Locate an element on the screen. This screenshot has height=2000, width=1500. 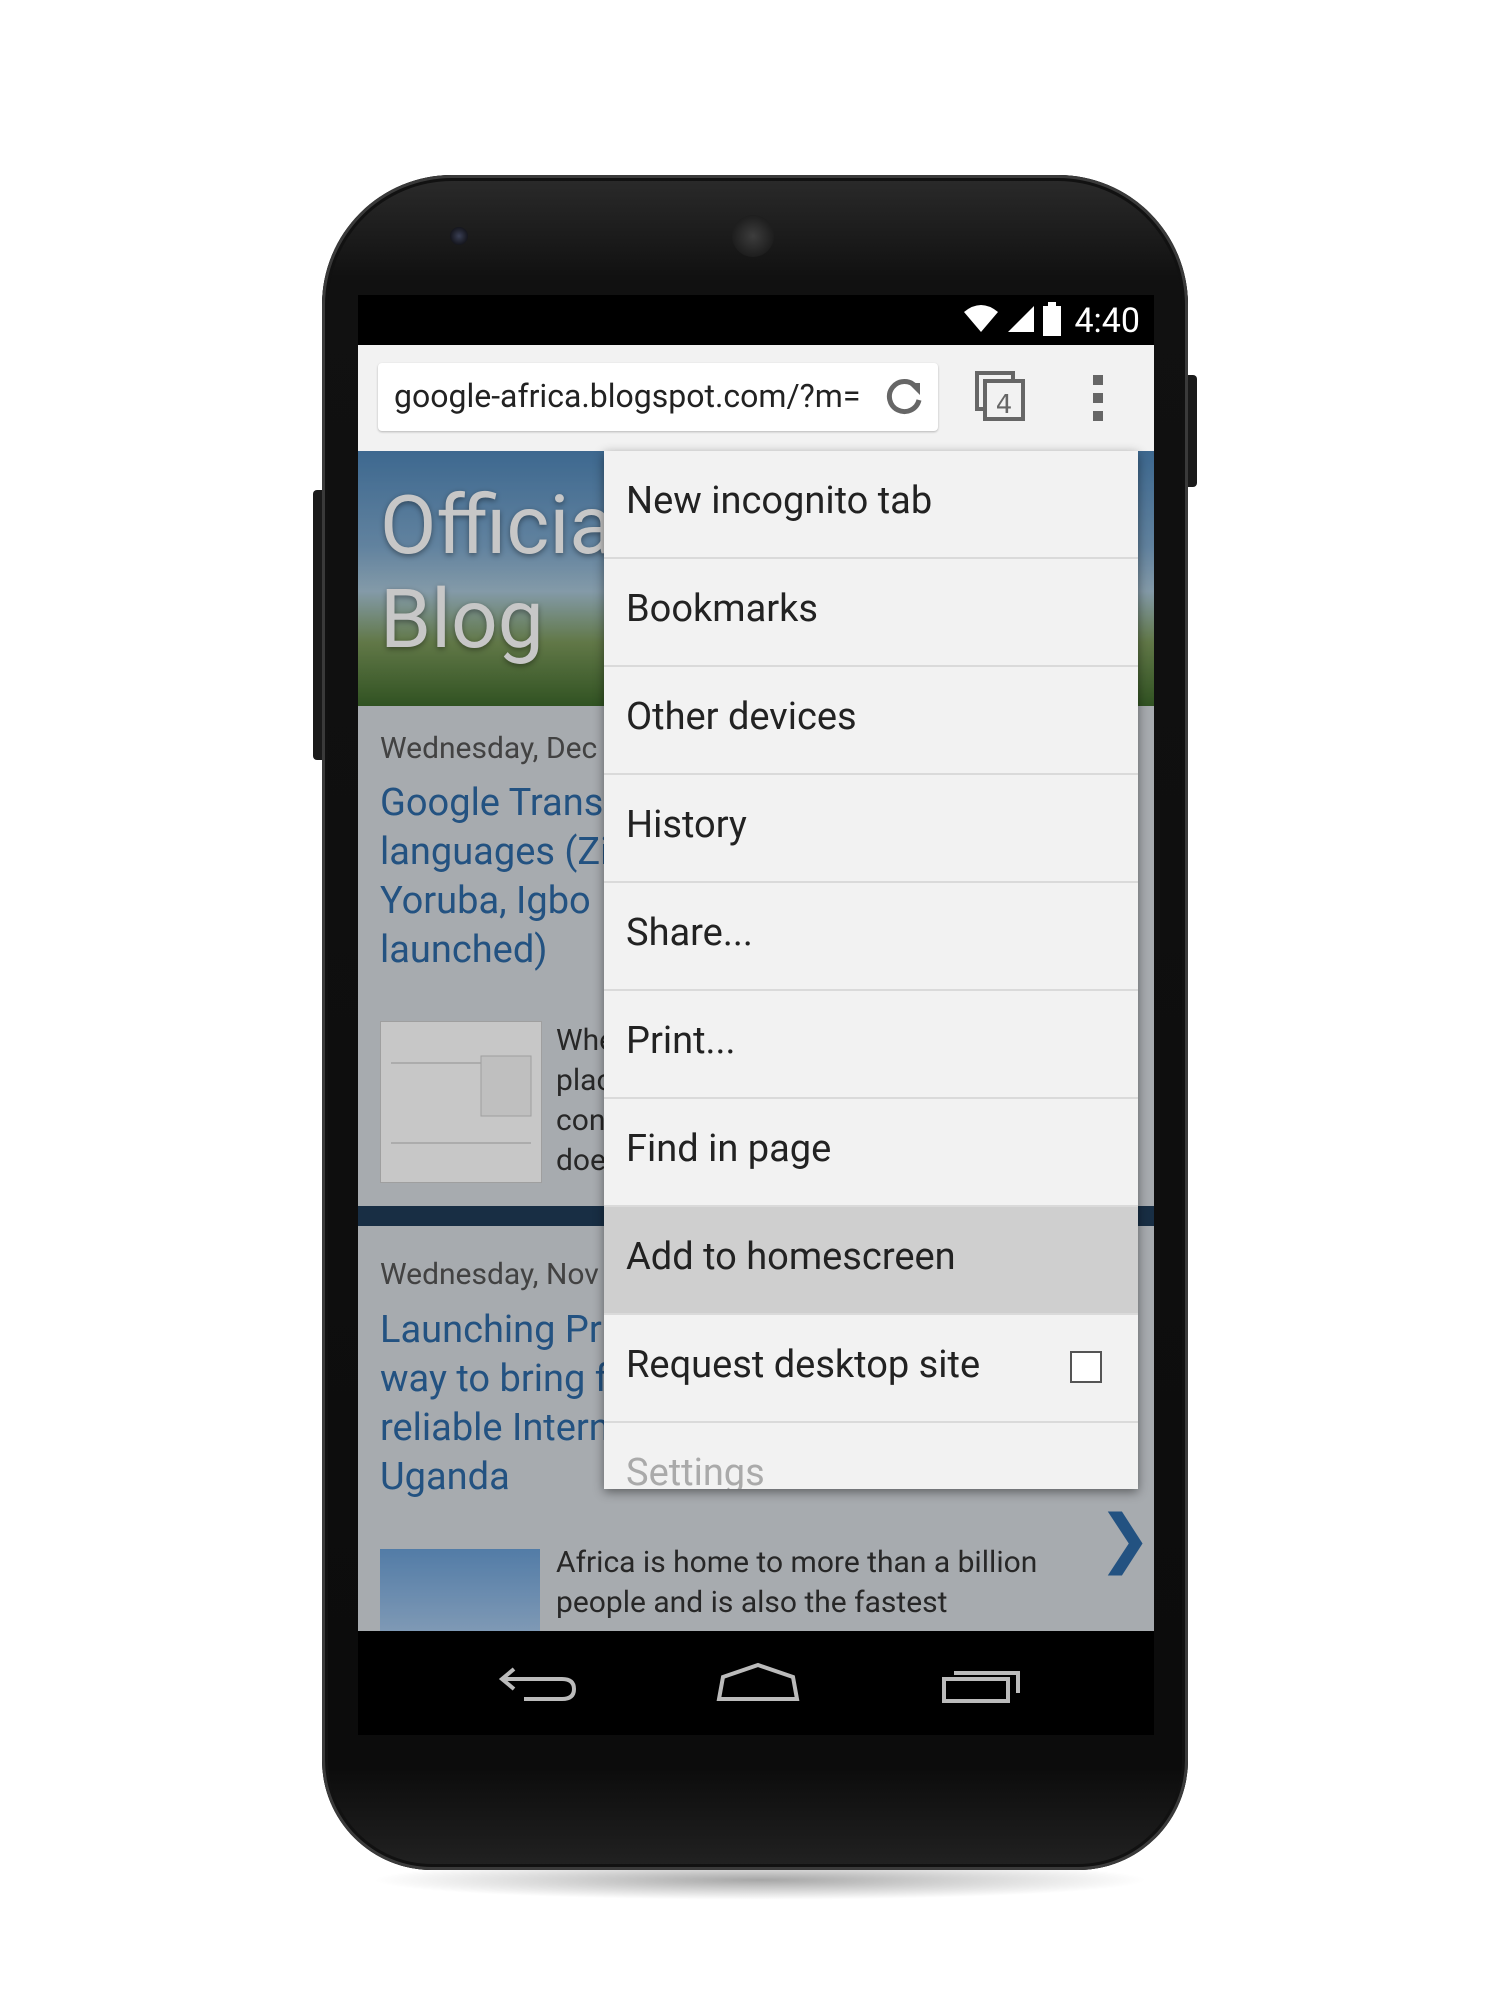
request-desktop-site-checkbox is located at coordinates (1086, 1367).